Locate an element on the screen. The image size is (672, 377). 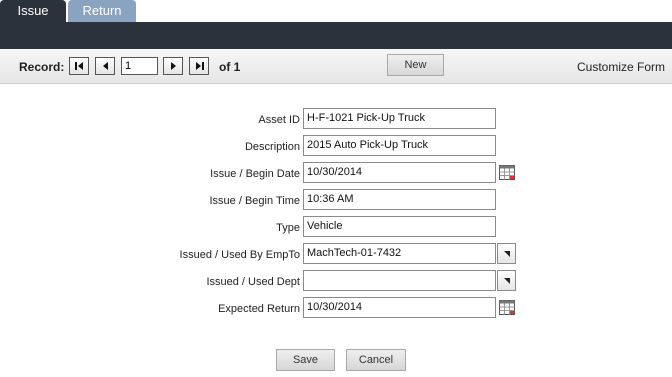
last-record-icon is located at coordinates (200, 66).